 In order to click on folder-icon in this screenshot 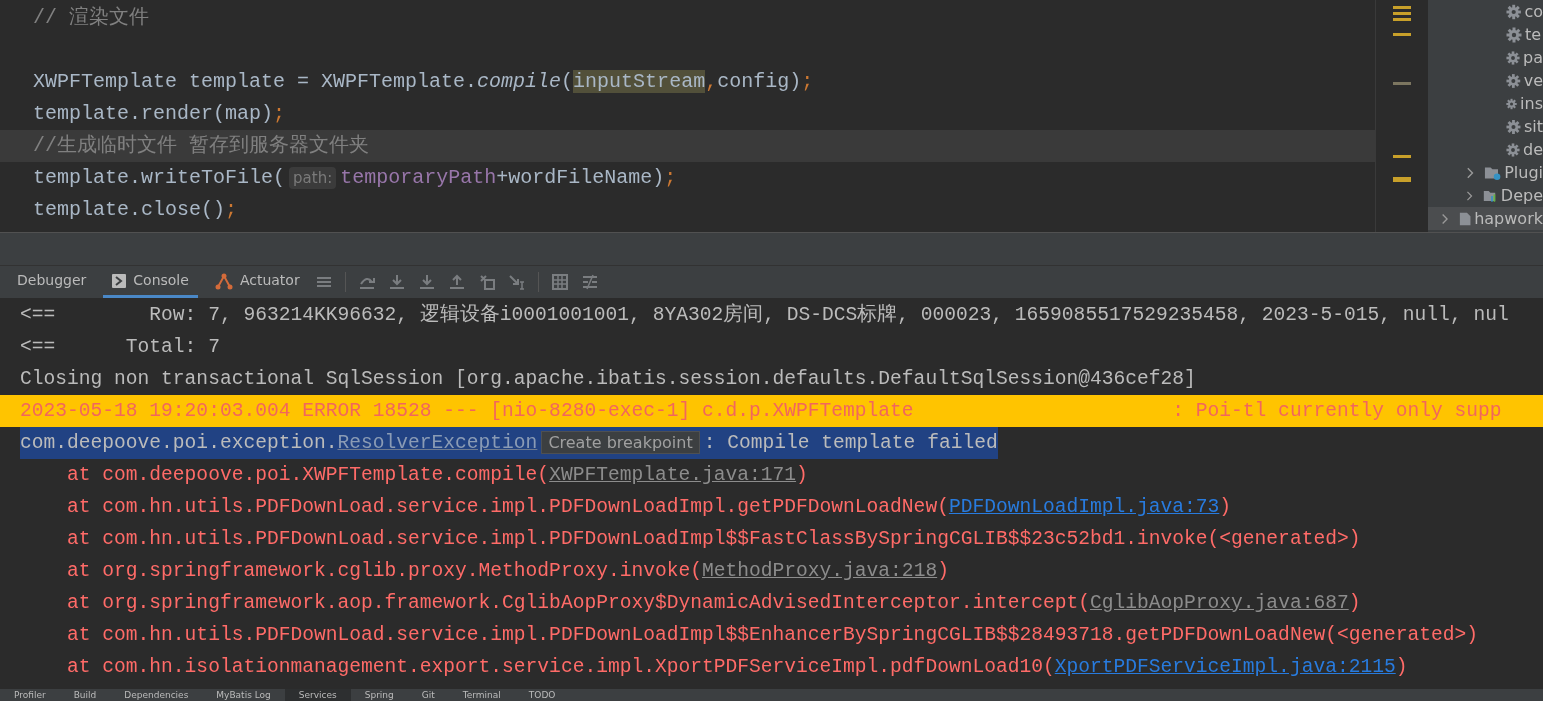, I will do `click(1493, 172)`.